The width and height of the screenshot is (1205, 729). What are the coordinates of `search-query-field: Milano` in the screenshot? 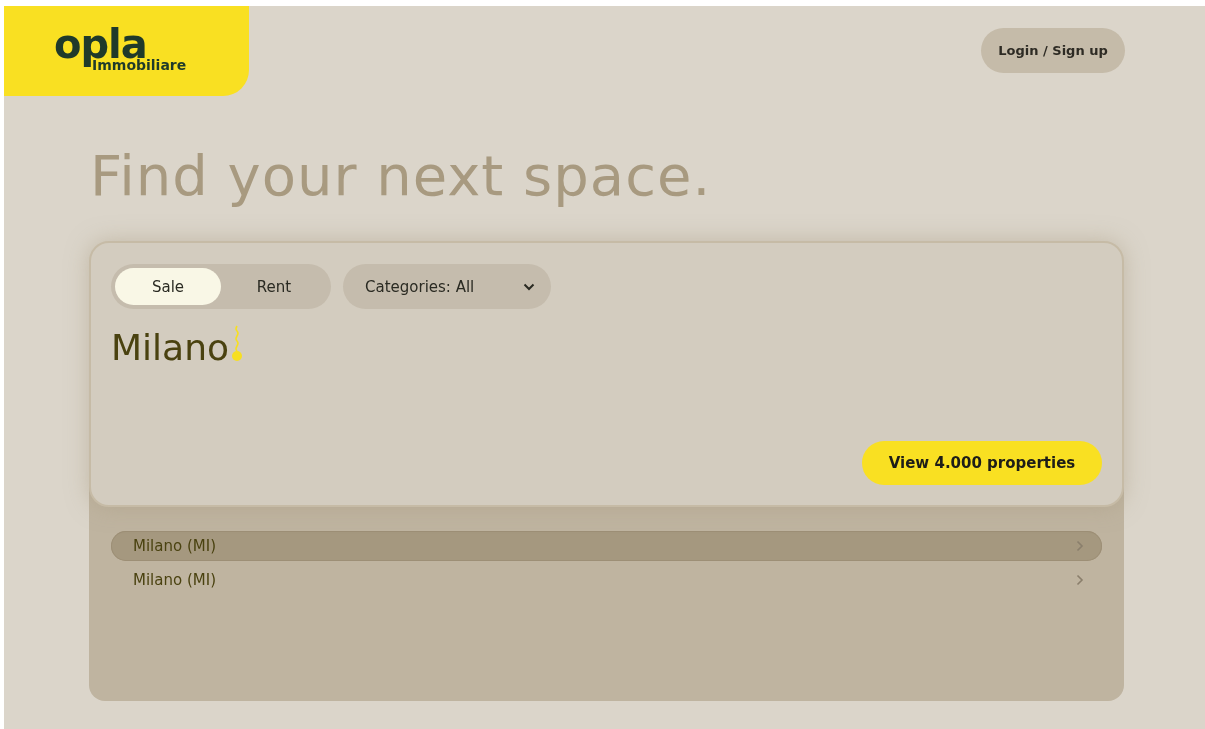 It's located at (170, 348).